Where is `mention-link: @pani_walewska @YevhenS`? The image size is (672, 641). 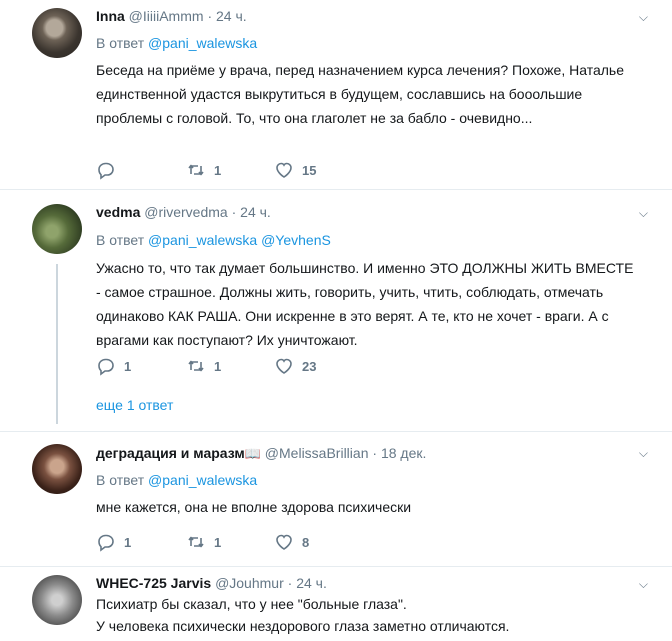 mention-link: @pani_walewska @YevhenS is located at coordinates (239, 240).